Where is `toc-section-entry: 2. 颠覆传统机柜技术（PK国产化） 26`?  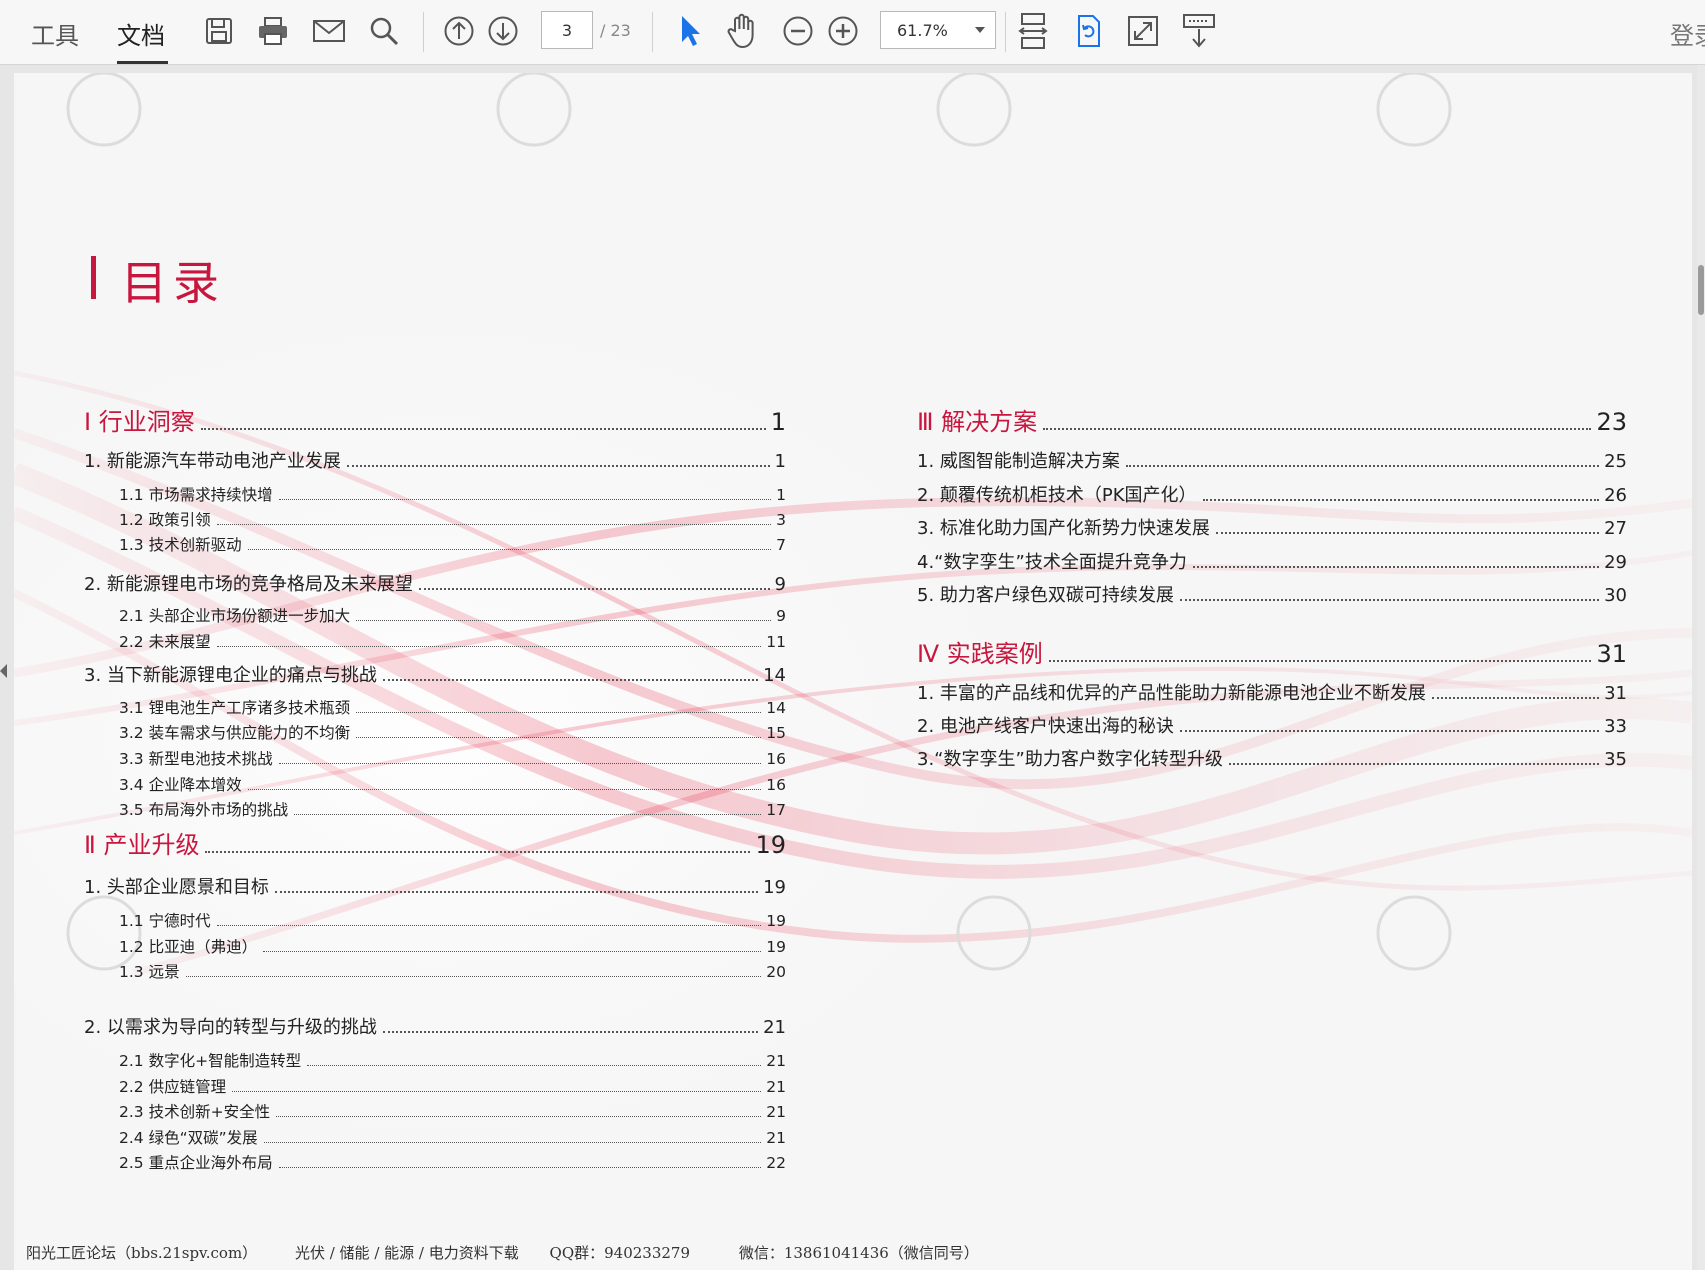
toc-section-entry: 2. 颠覆传统机柜技术（PK国产化） 26 is located at coordinates (1272, 494).